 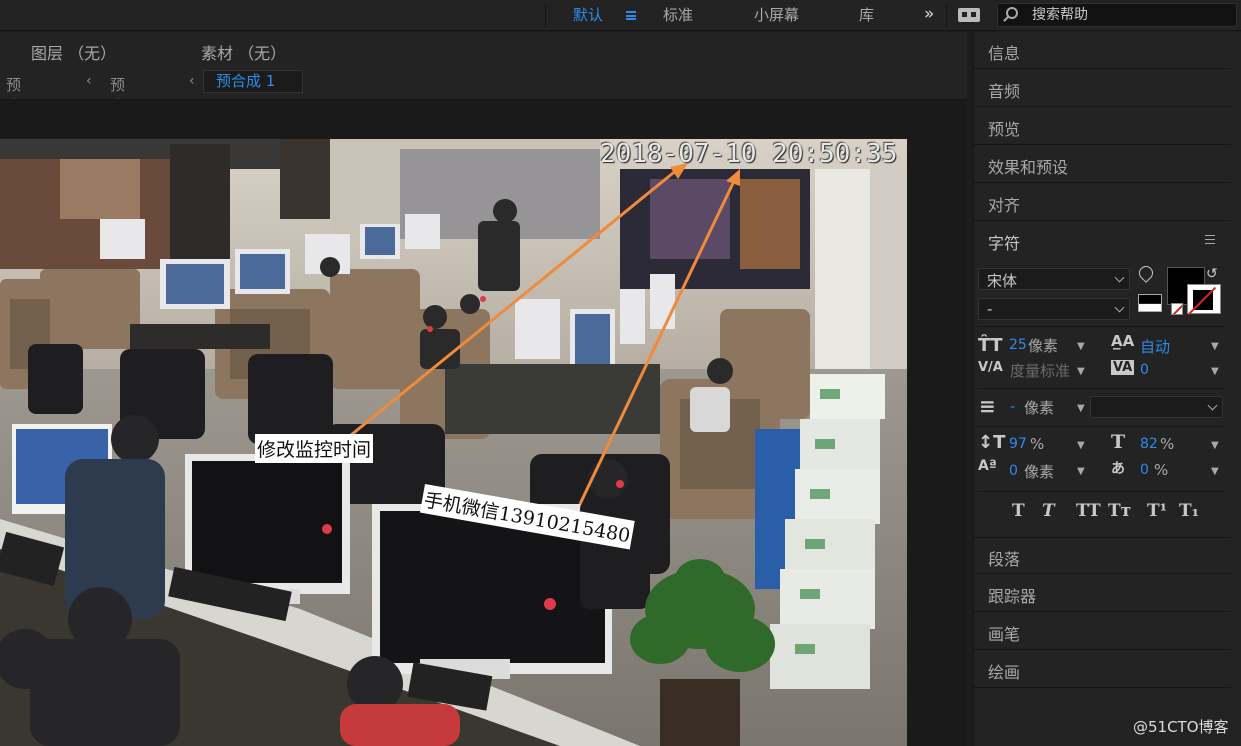 I want to click on tracking-icon: VA, so click(x=1123, y=367).